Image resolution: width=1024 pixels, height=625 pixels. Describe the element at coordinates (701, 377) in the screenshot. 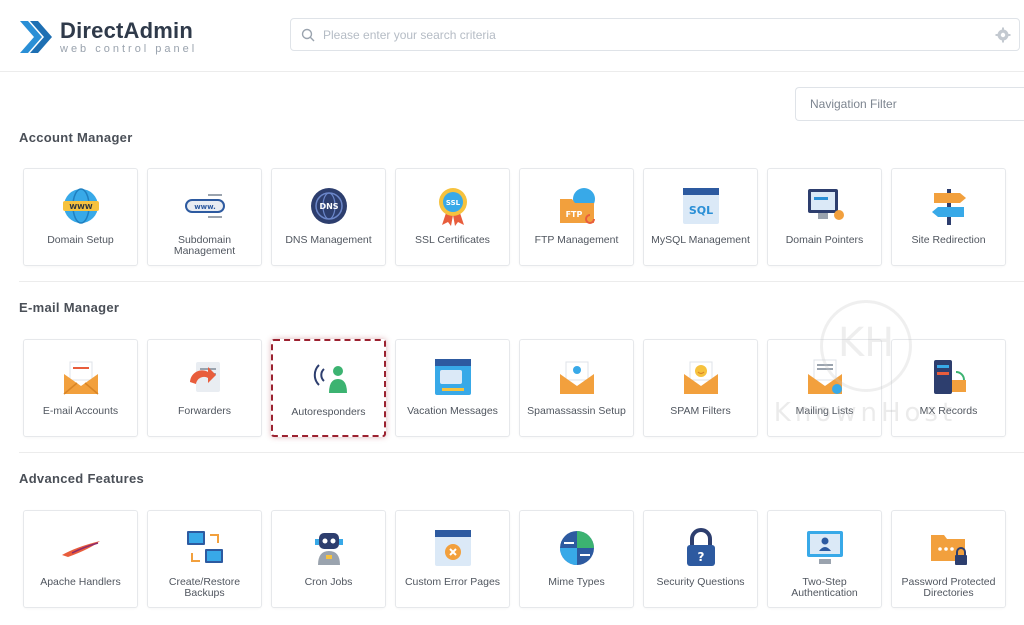

I see `smiley-envelope-icon` at that location.